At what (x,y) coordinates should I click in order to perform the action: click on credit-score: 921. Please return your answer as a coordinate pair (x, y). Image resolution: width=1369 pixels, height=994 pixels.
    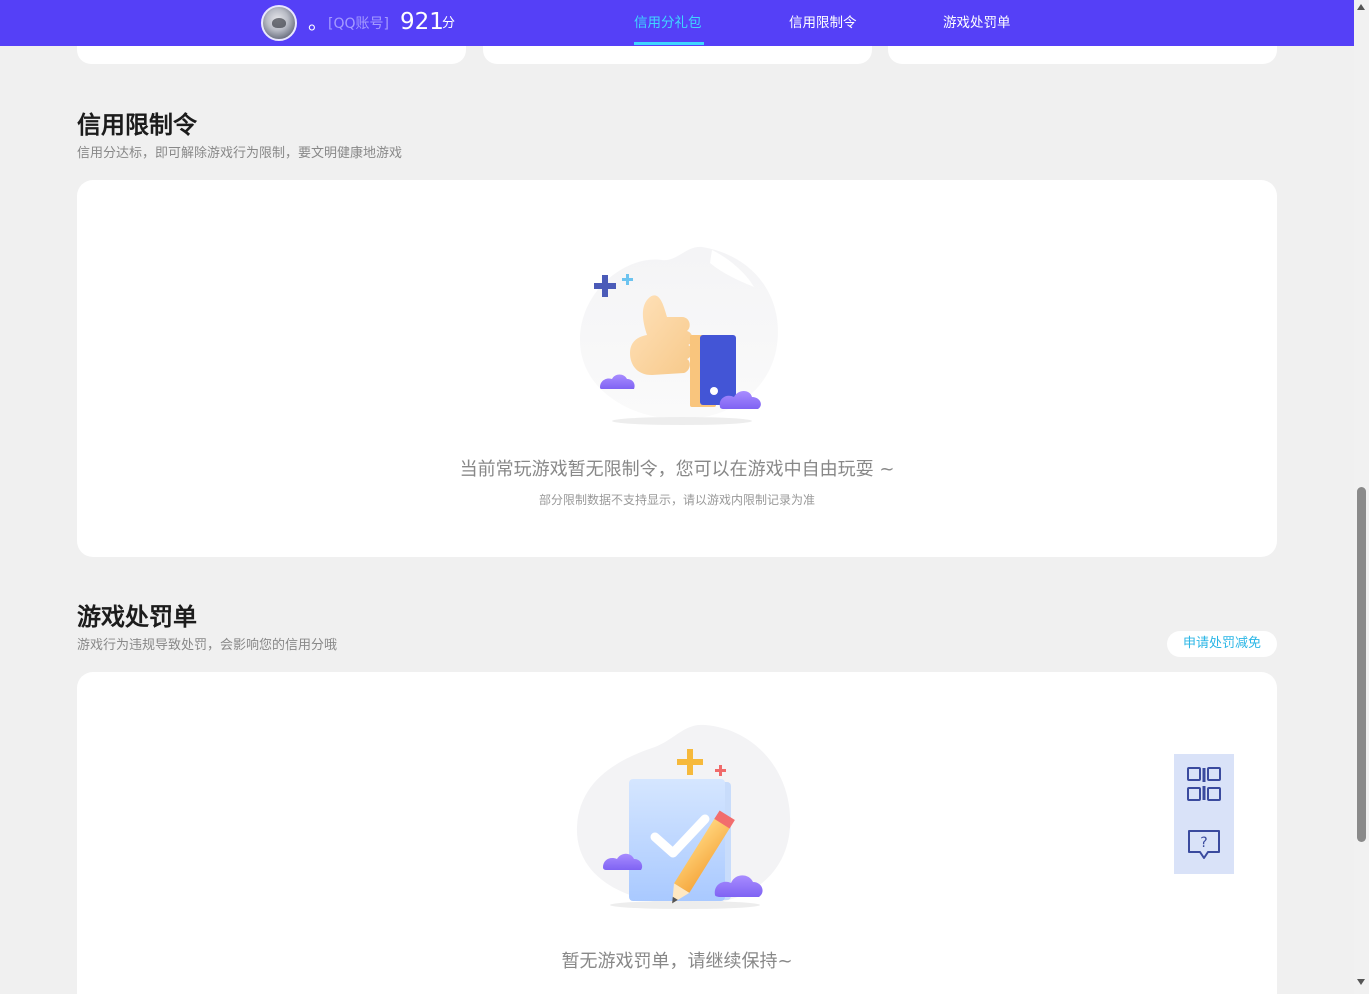
    Looking at the image, I should click on (422, 22).